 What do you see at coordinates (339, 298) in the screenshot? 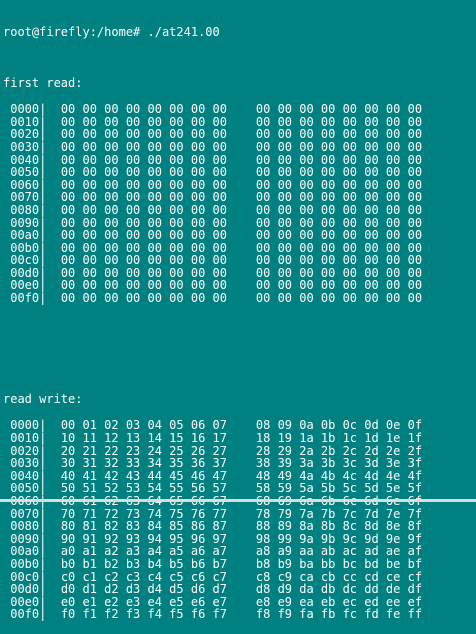
I see `row-bytes-high: 00 00 00 00 00 00 00 00` at bounding box center [339, 298].